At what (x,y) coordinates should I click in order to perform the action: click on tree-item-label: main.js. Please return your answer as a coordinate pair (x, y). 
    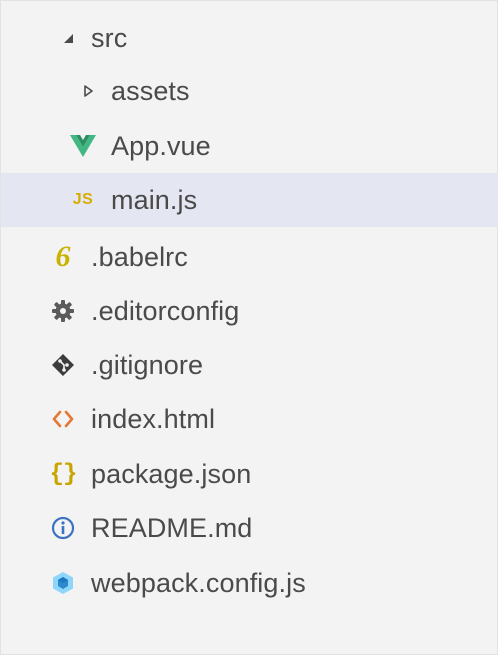
    Looking at the image, I should click on (154, 200).